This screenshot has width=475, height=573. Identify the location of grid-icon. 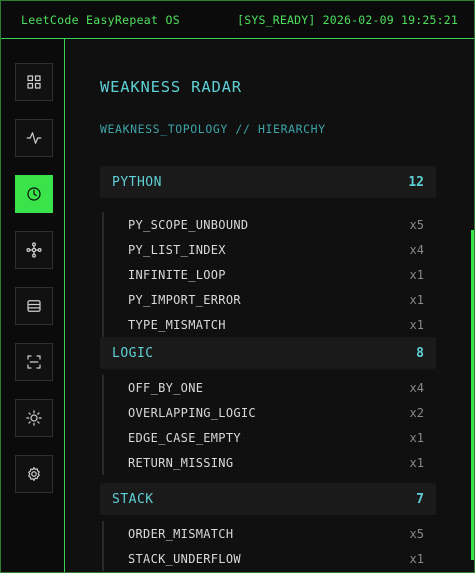
(34, 82).